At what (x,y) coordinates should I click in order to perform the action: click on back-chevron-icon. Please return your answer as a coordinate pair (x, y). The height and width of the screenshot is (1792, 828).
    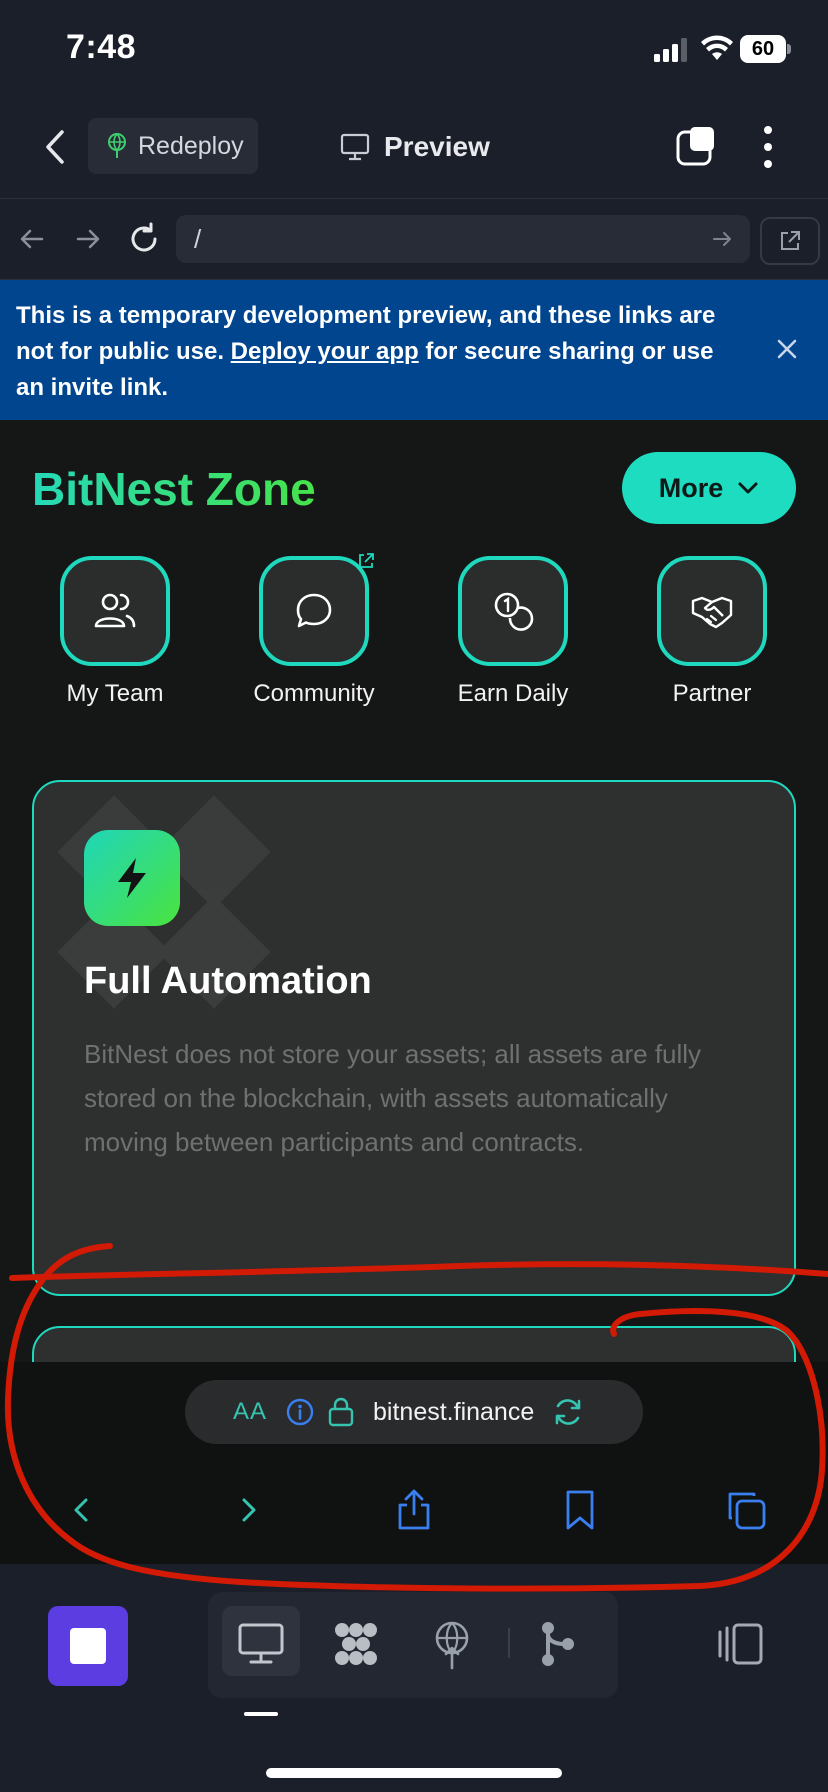
    Looking at the image, I should click on (56, 147).